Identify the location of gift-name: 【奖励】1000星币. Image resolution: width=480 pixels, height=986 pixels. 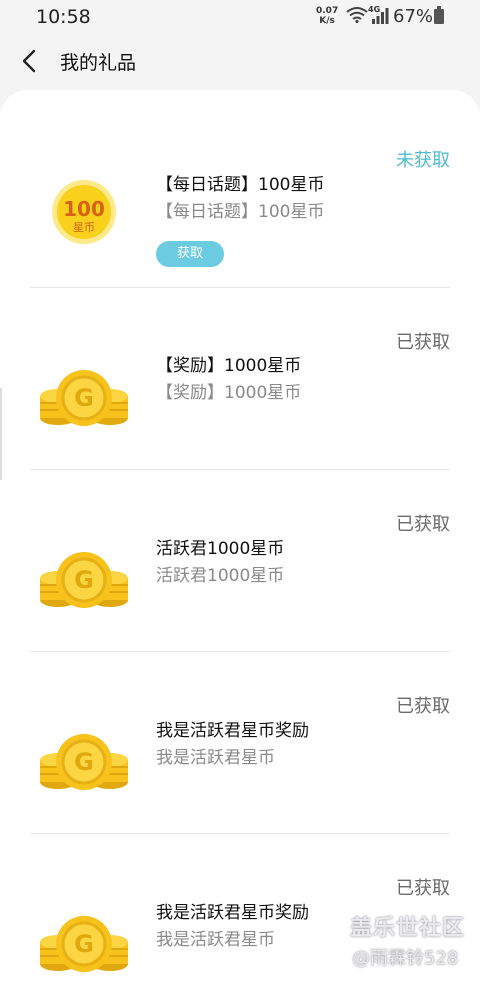
(229, 366).